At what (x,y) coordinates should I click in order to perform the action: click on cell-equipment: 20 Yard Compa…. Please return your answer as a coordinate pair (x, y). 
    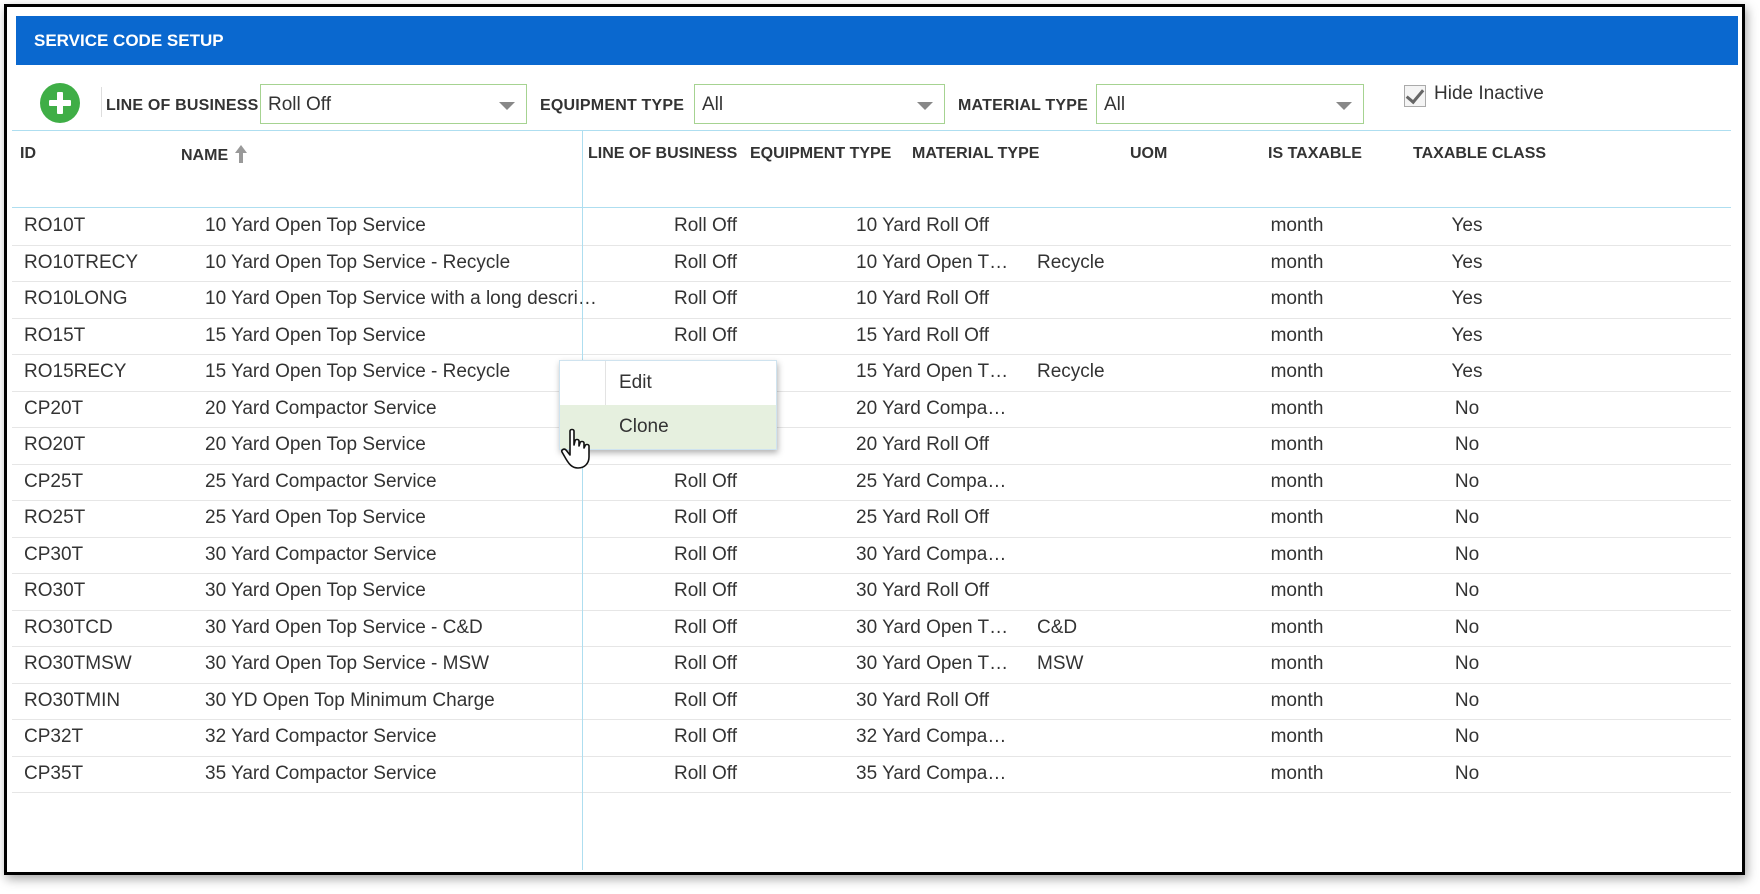
    Looking at the image, I should click on (931, 408).